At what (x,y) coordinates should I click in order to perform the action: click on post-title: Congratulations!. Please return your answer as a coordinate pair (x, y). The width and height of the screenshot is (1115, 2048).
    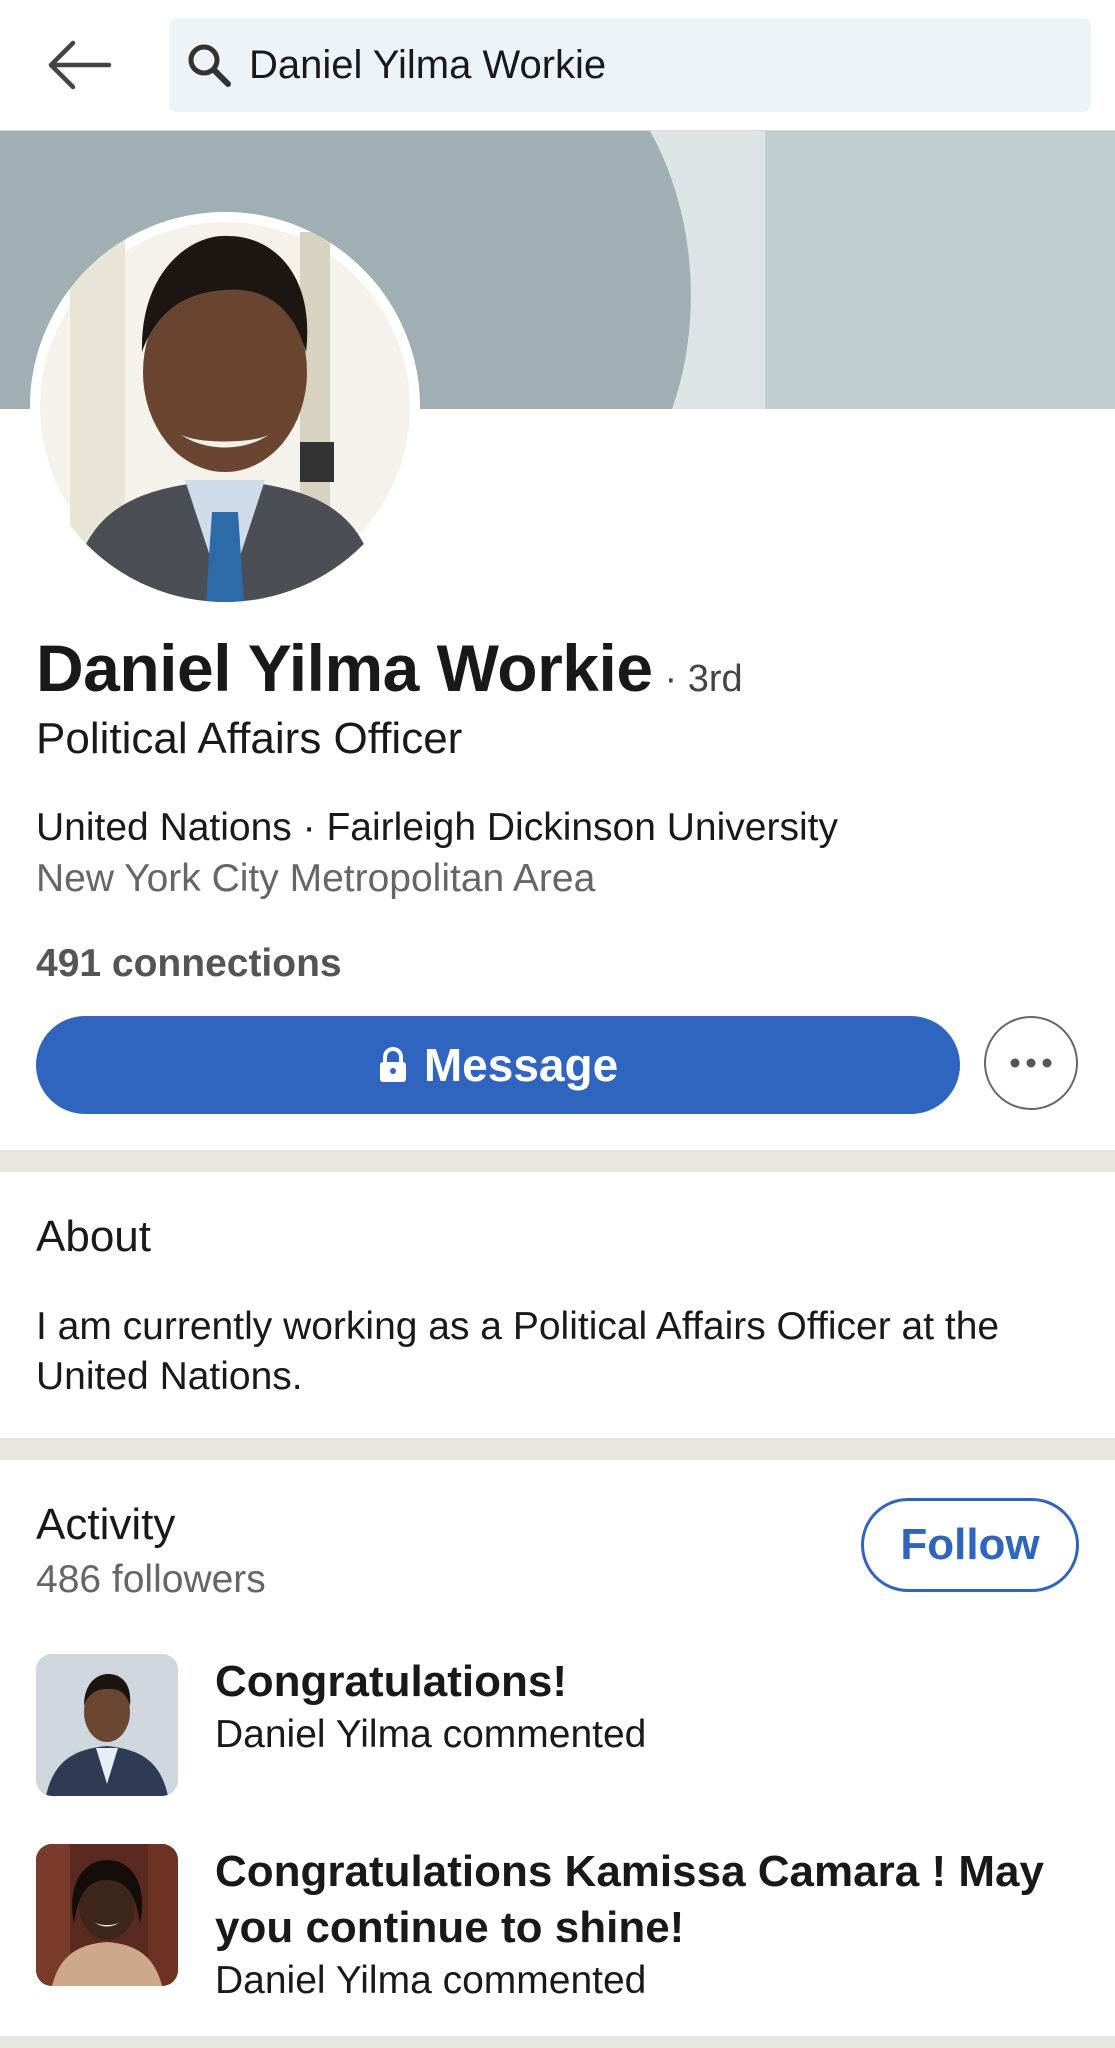
    Looking at the image, I should click on (391, 1681).